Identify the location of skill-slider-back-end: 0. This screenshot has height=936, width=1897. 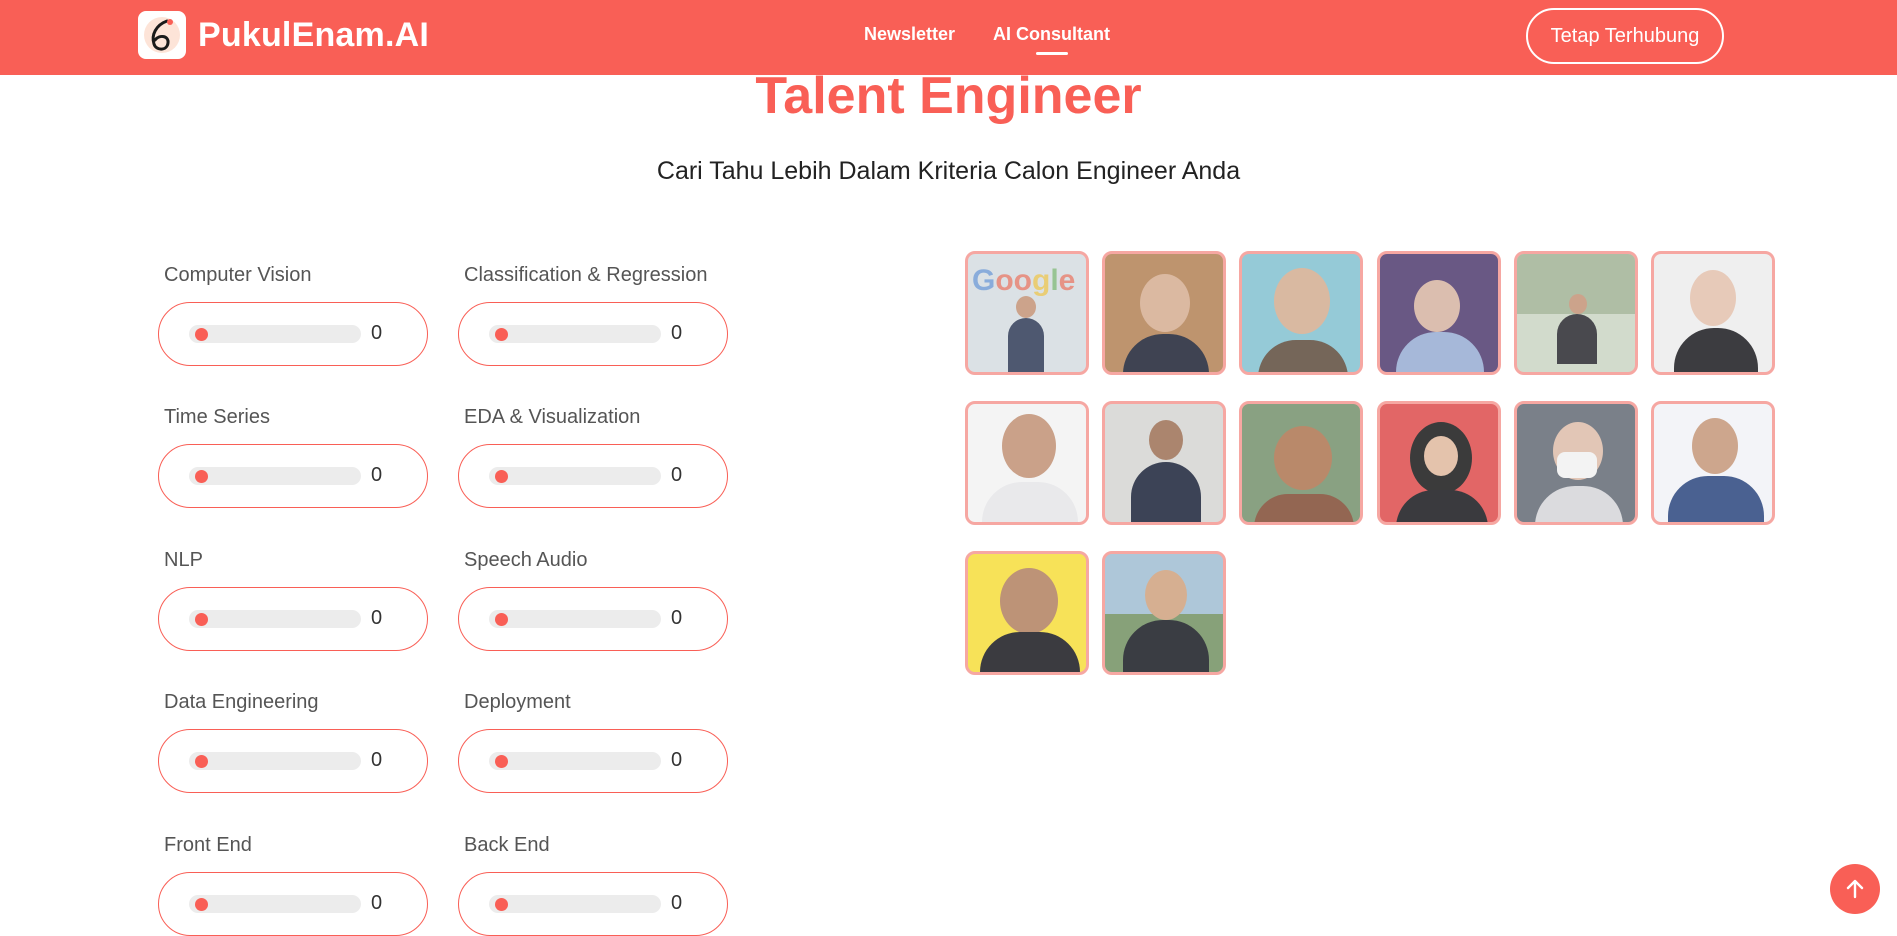
(593, 904).